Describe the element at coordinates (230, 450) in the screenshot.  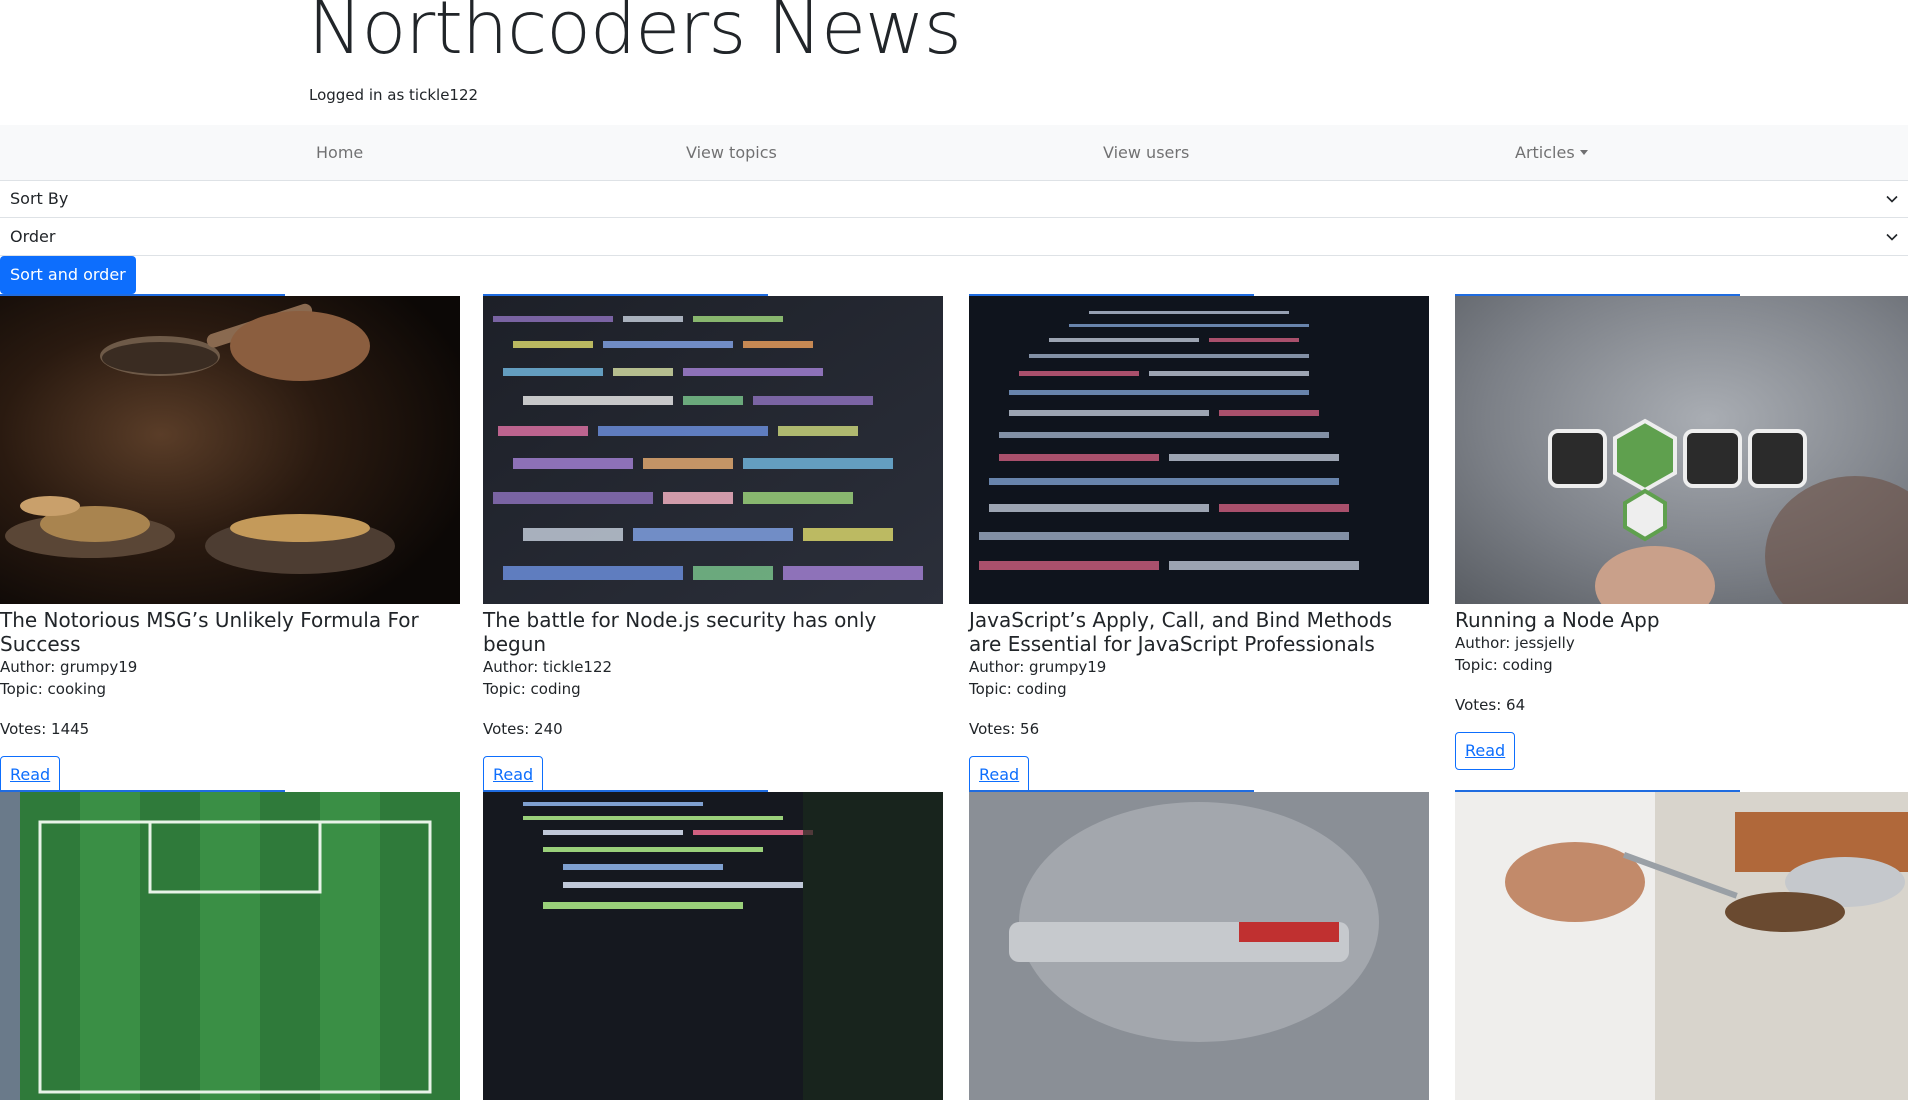
I see `article-image-cooking` at that location.